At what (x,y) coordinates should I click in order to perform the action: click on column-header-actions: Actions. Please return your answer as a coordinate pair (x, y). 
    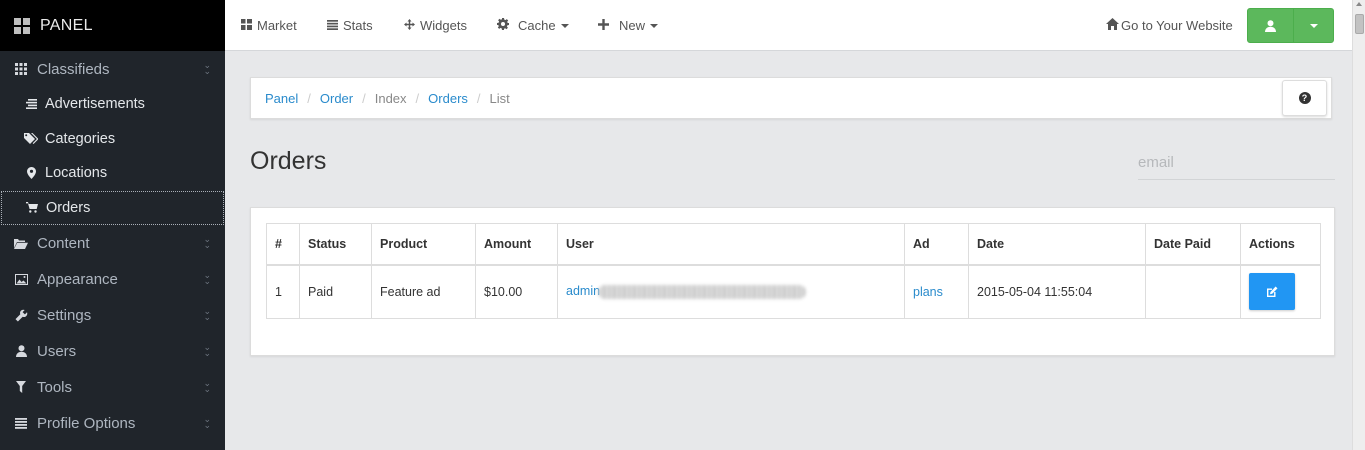
    Looking at the image, I should click on (1280, 244).